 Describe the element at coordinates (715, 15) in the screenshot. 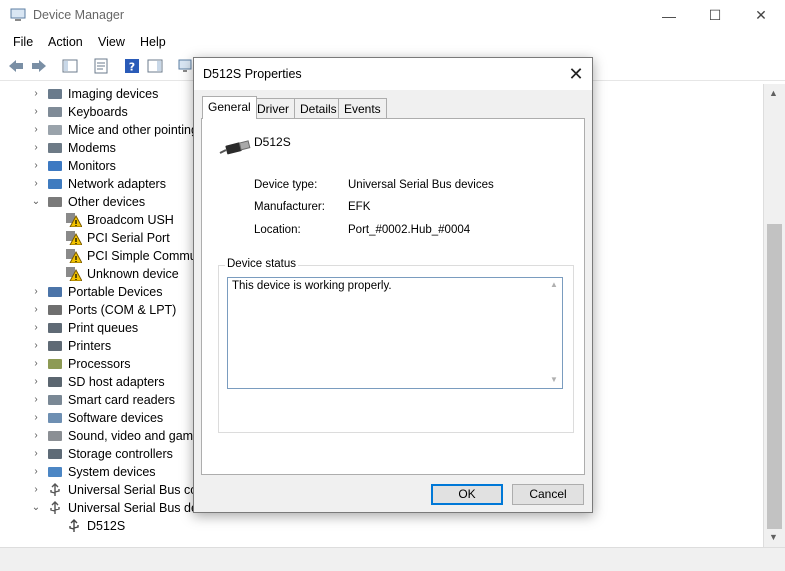

I see `maximize-button: ☐` at that location.